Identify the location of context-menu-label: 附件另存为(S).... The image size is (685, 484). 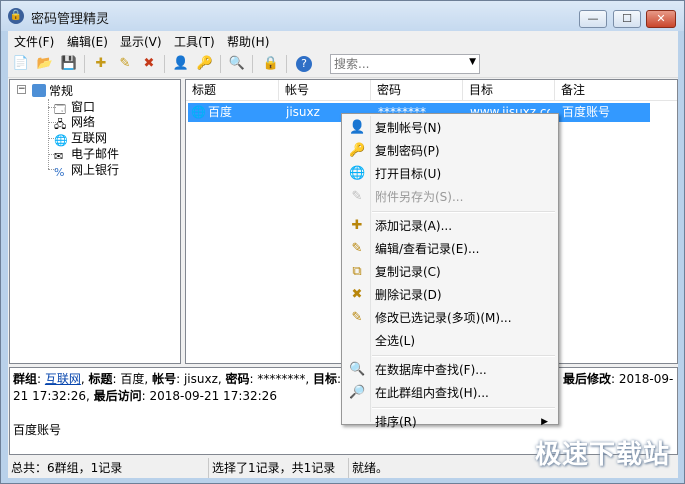
(419, 197).